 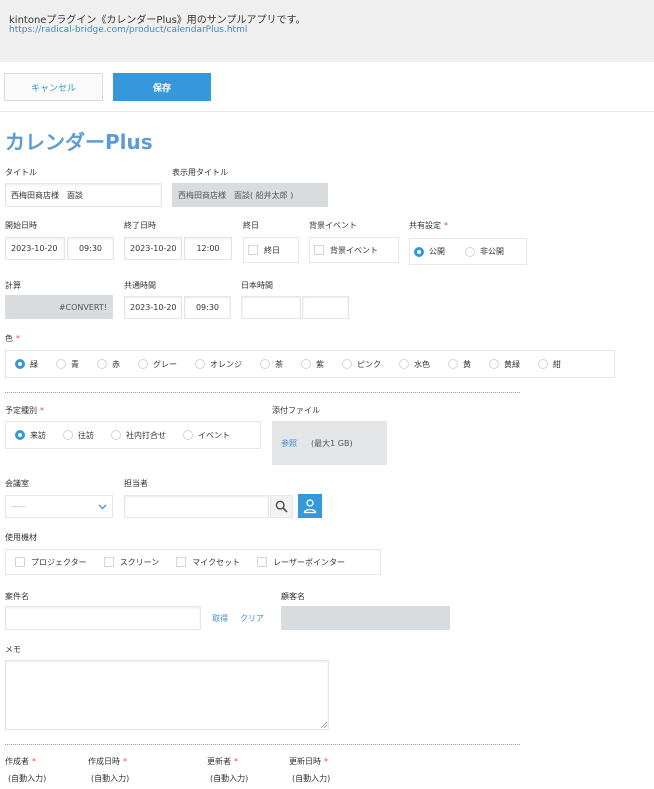 What do you see at coordinates (21, 225) in the screenshot?
I see `start-datetime-label: 開始日時` at bounding box center [21, 225].